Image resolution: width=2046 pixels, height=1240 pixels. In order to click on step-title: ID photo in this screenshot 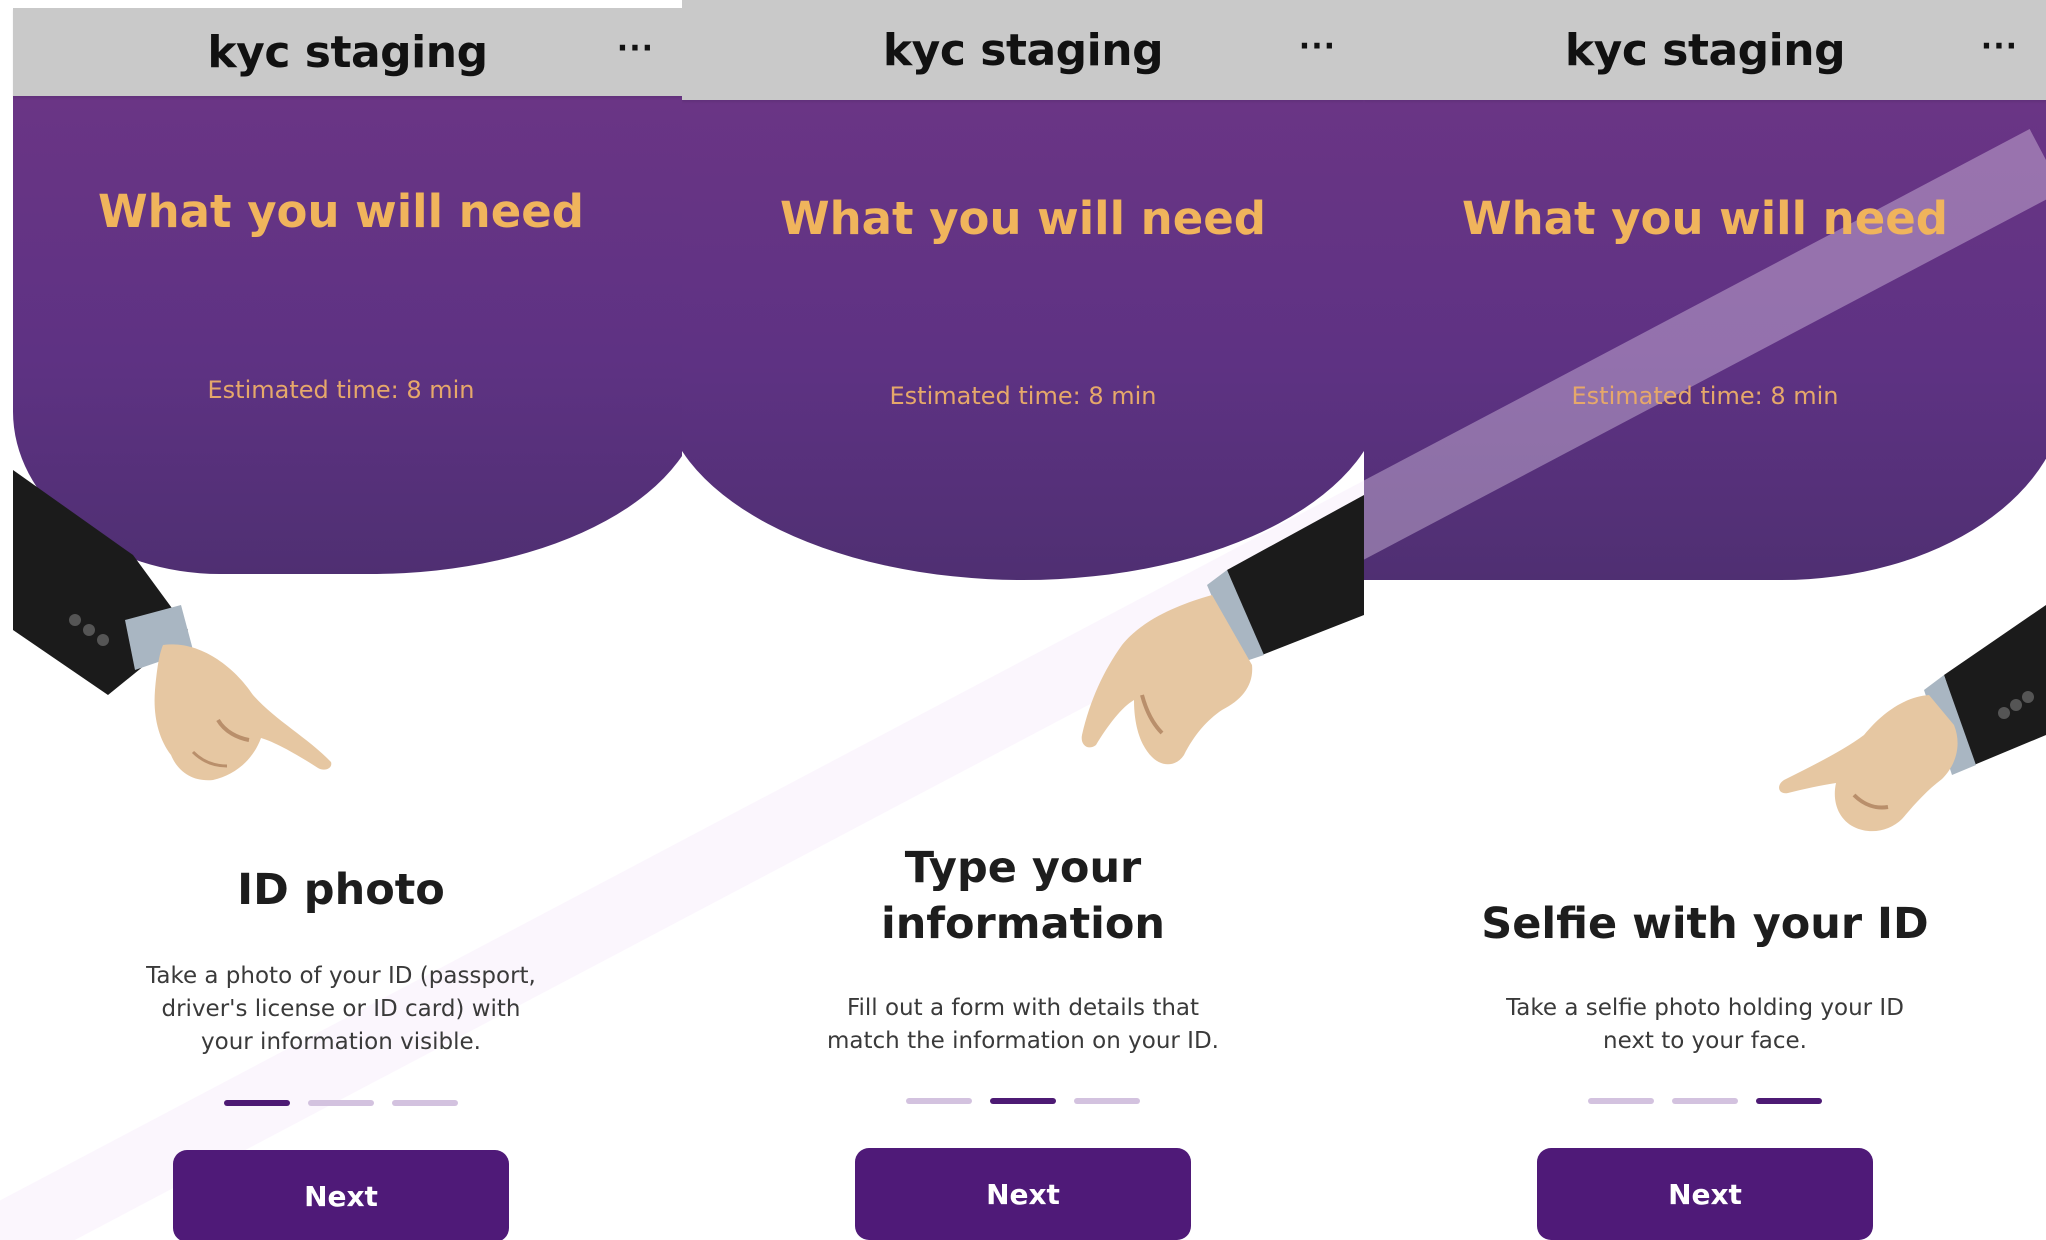, I will do `click(341, 890)`.